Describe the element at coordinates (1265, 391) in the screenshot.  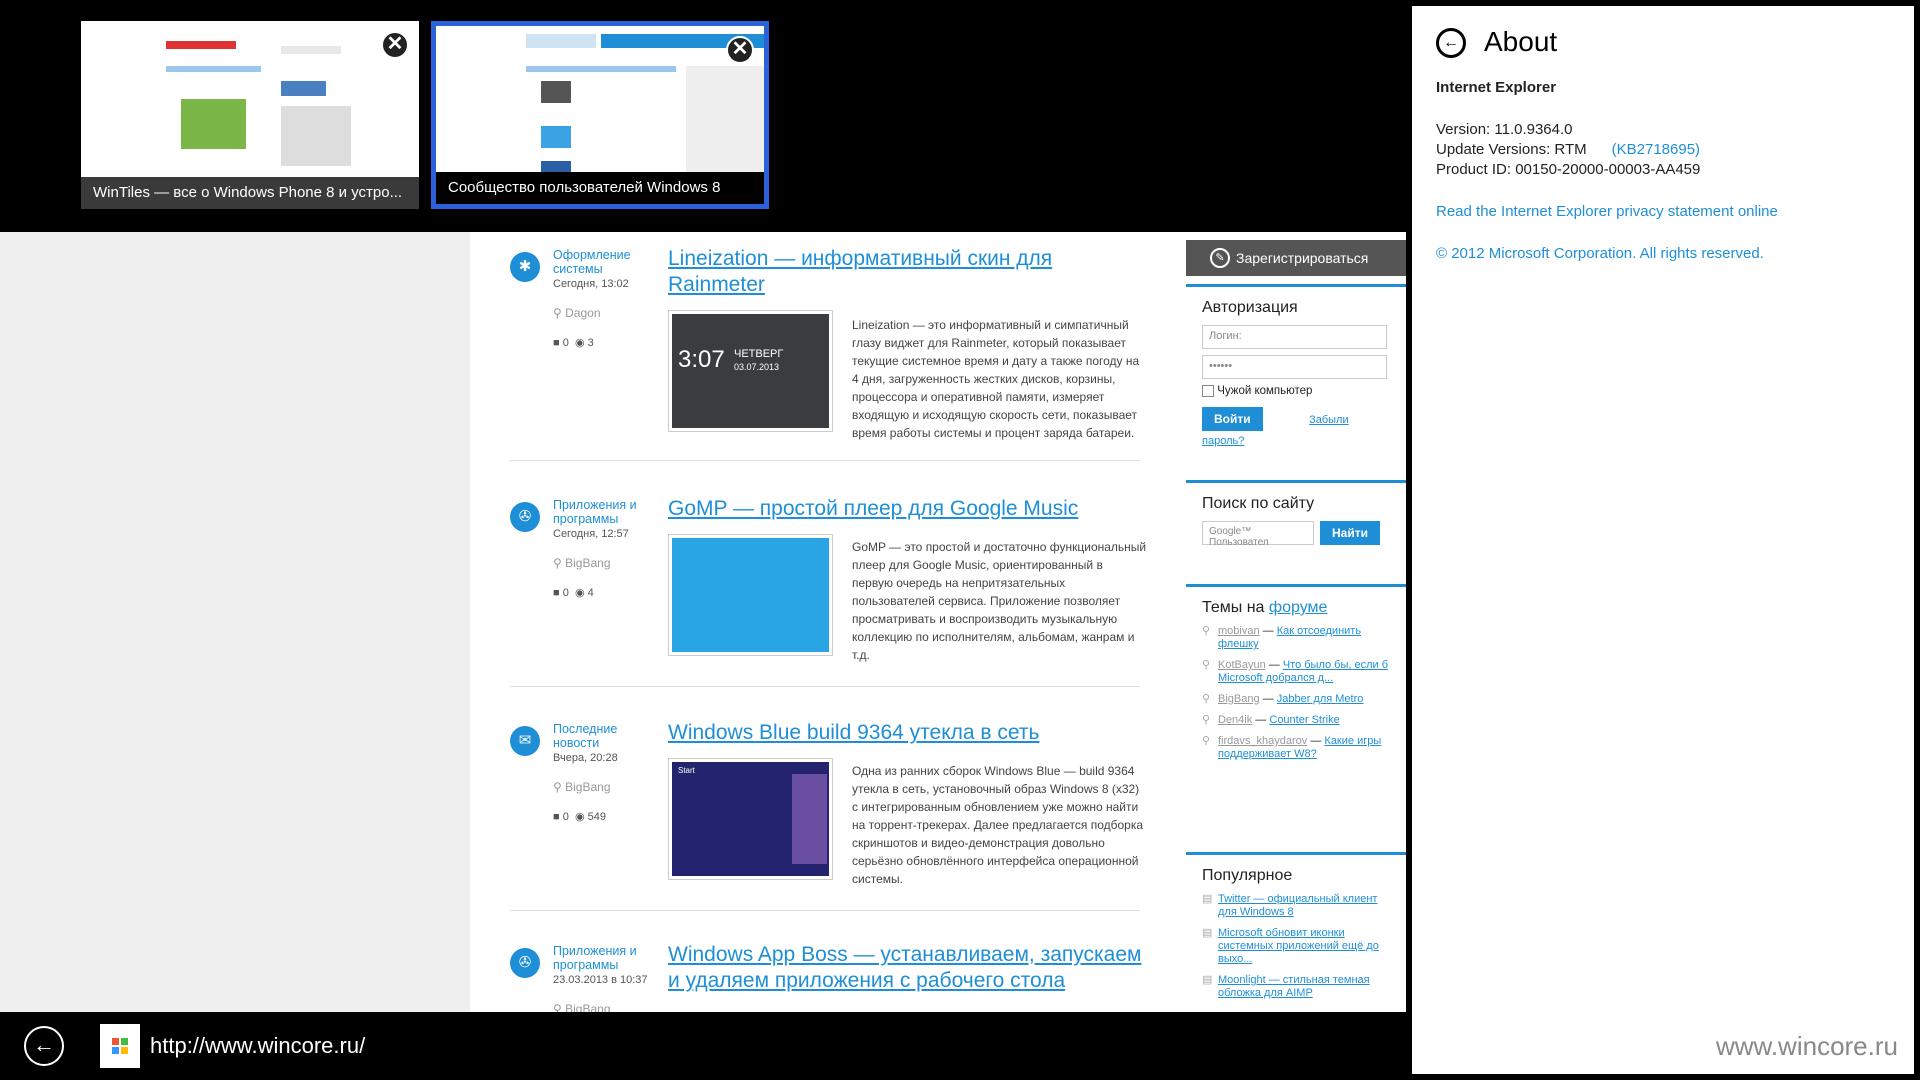
I see `foreign-pc-label: Чужой компьютер` at that location.